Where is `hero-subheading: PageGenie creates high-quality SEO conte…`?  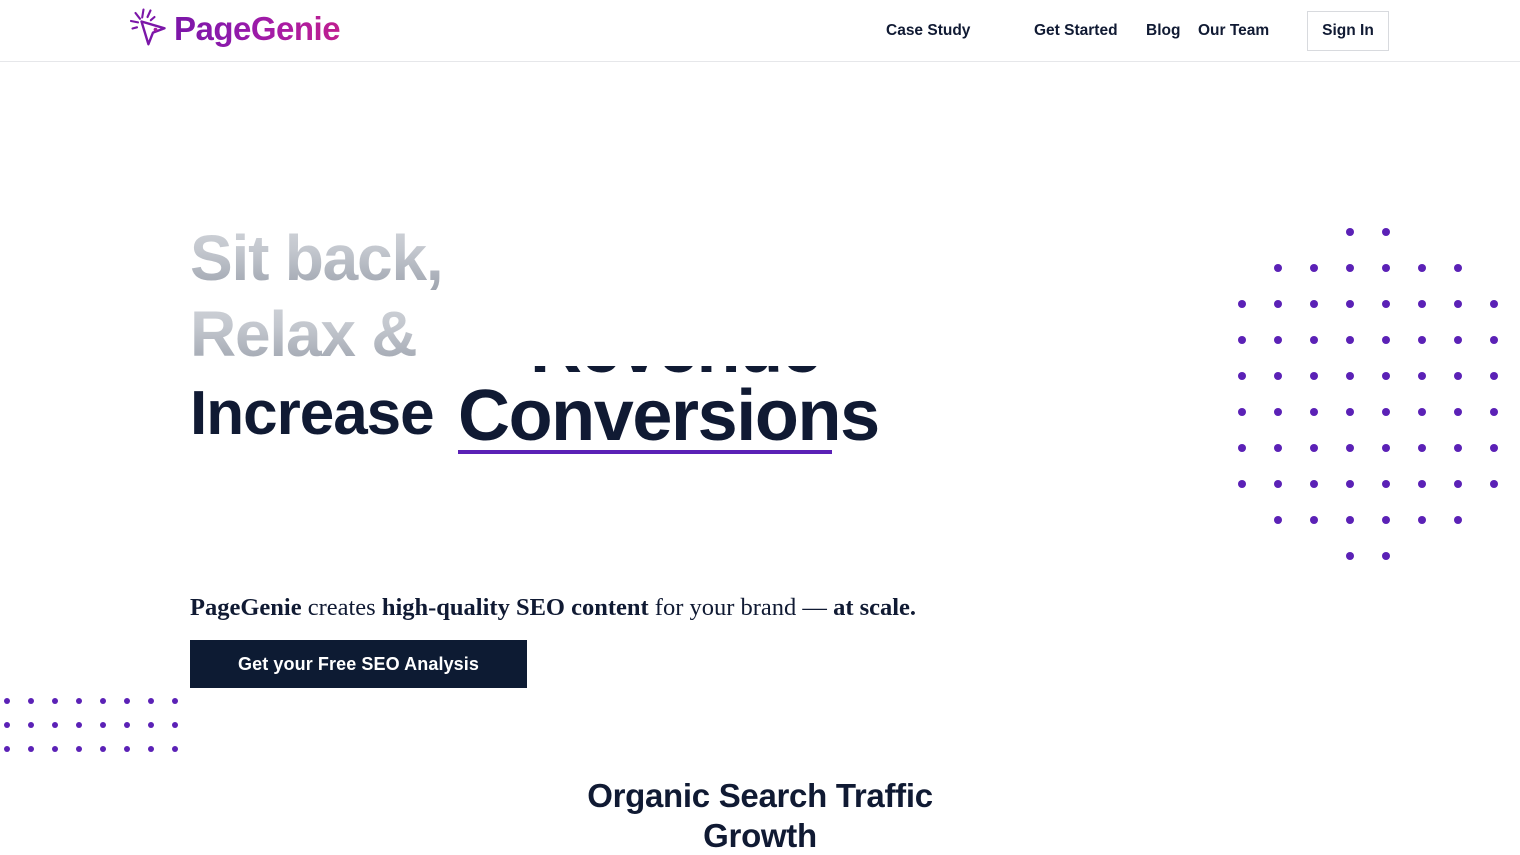
hero-subheading: PageGenie creates high-quality SEO conte… is located at coordinates (553, 608).